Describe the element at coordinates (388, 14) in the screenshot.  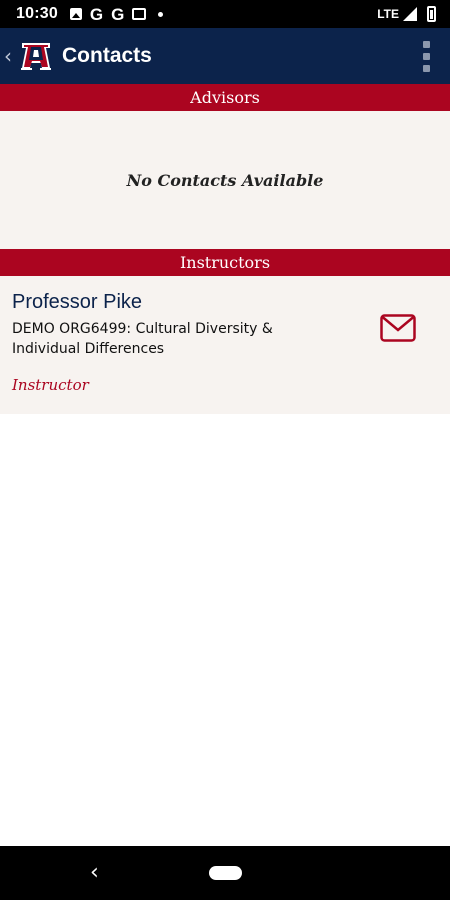
I see `lte-icon: LTE` at that location.